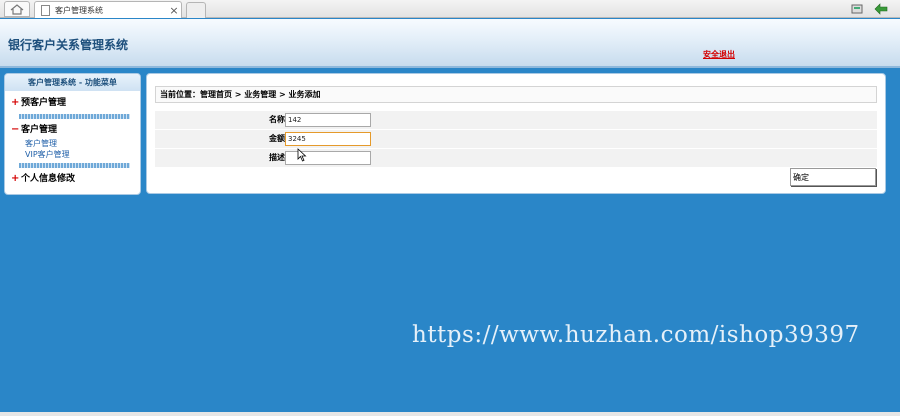 The image size is (900, 416). What do you see at coordinates (44, 103) in the screenshot?
I see `sidebar-group-label: 预客户管理` at bounding box center [44, 103].